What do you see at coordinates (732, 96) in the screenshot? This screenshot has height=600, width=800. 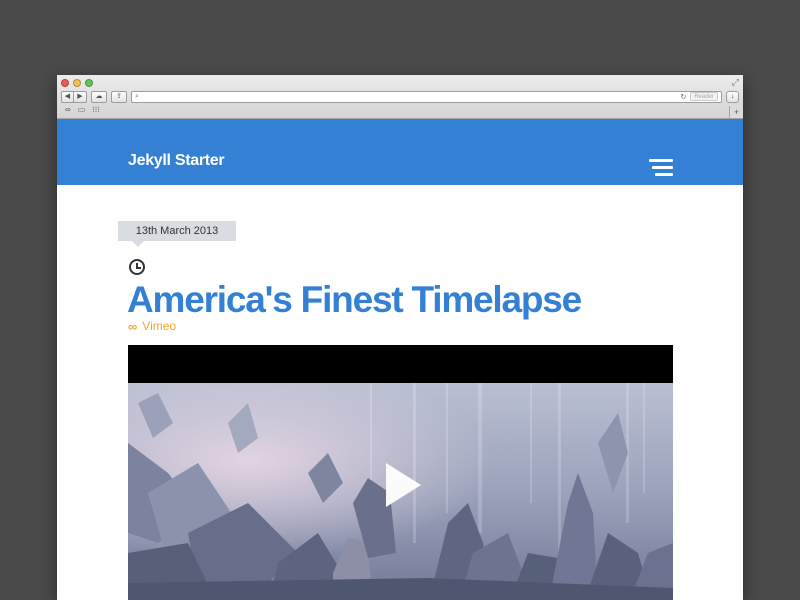 I see `download-icon: ↓` at bounding box center [732, 96].